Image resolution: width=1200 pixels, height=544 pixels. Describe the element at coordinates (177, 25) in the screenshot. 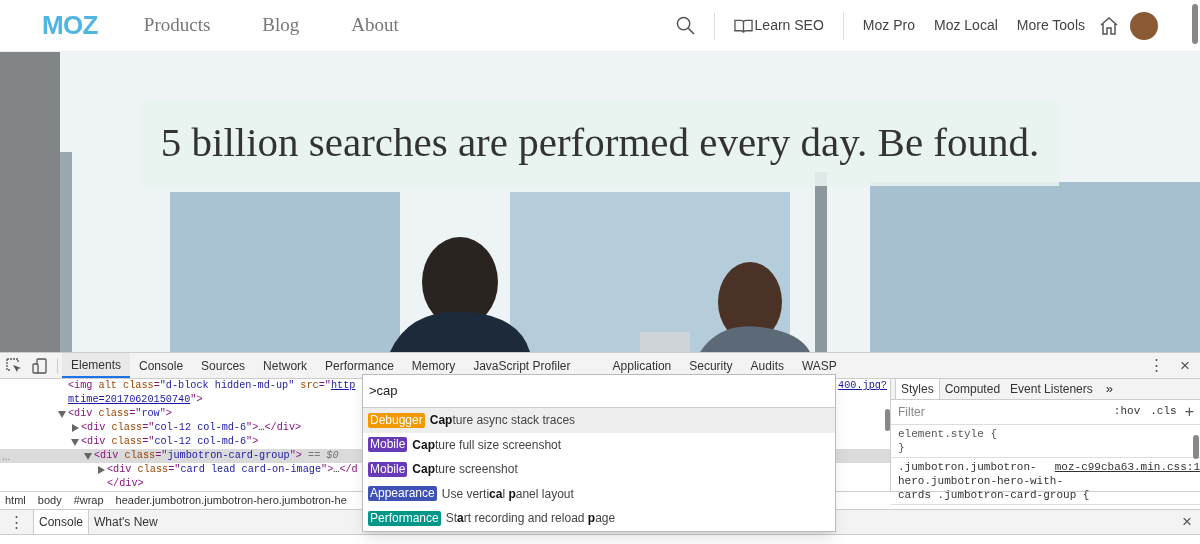

I see `nav-link: Products` at that location.